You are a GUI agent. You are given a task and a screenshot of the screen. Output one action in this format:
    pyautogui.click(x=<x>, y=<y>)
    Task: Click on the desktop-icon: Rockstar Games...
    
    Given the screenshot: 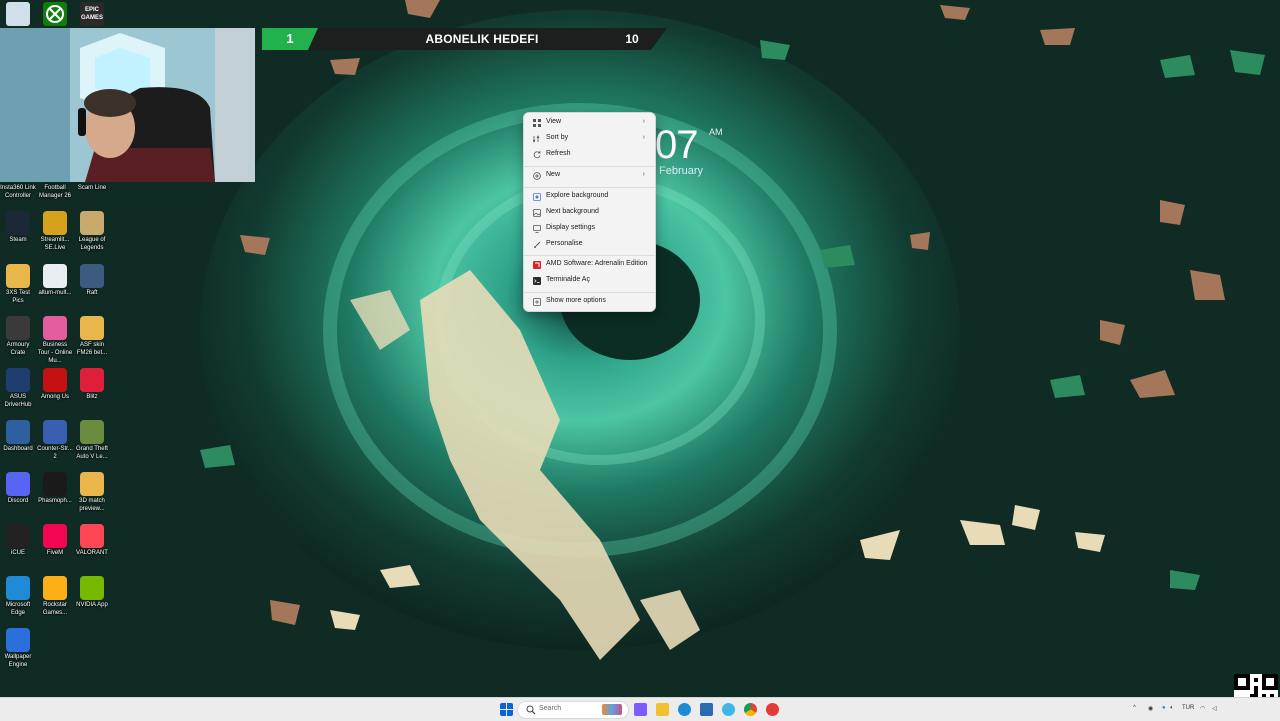 What is the action you would take?
    pyautogui.click(x=55, y=596)
    